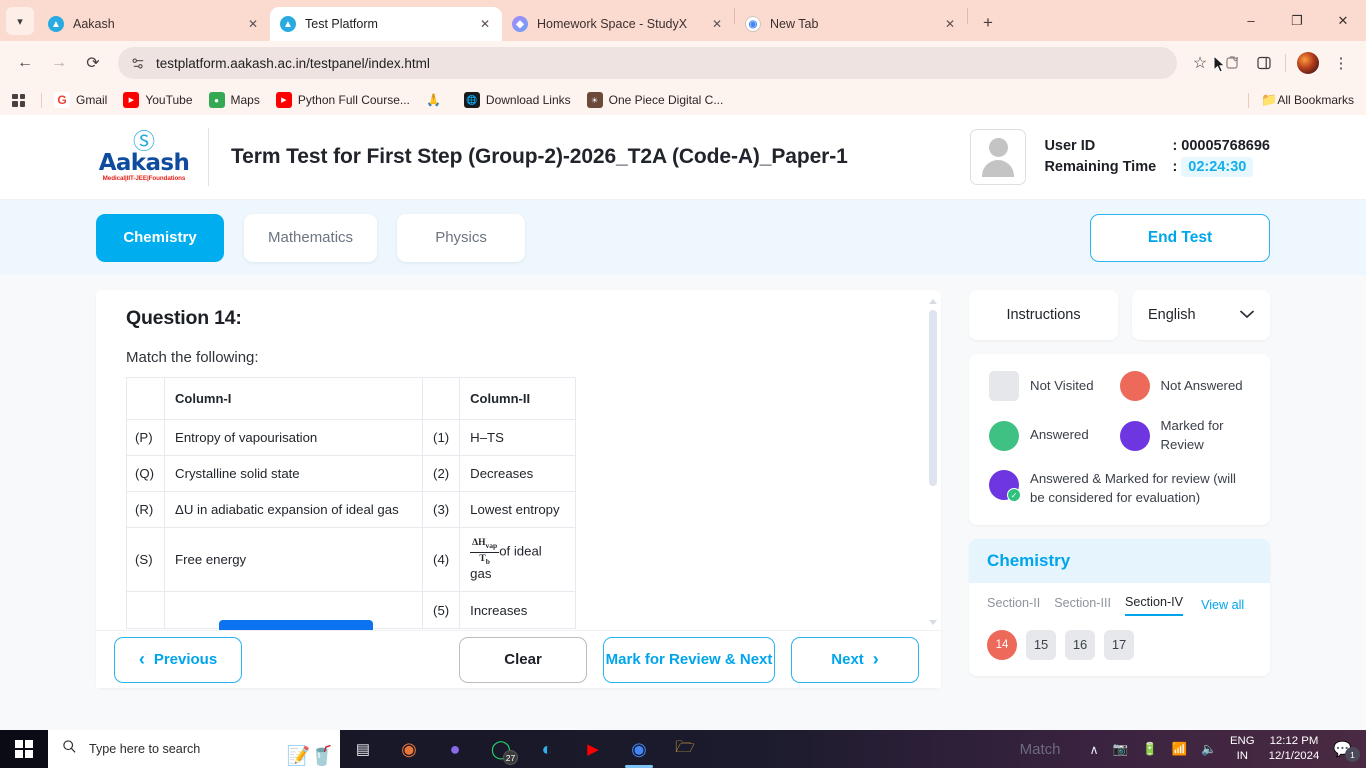  I want to click on view-all-link: View all, so click(1222, 605).